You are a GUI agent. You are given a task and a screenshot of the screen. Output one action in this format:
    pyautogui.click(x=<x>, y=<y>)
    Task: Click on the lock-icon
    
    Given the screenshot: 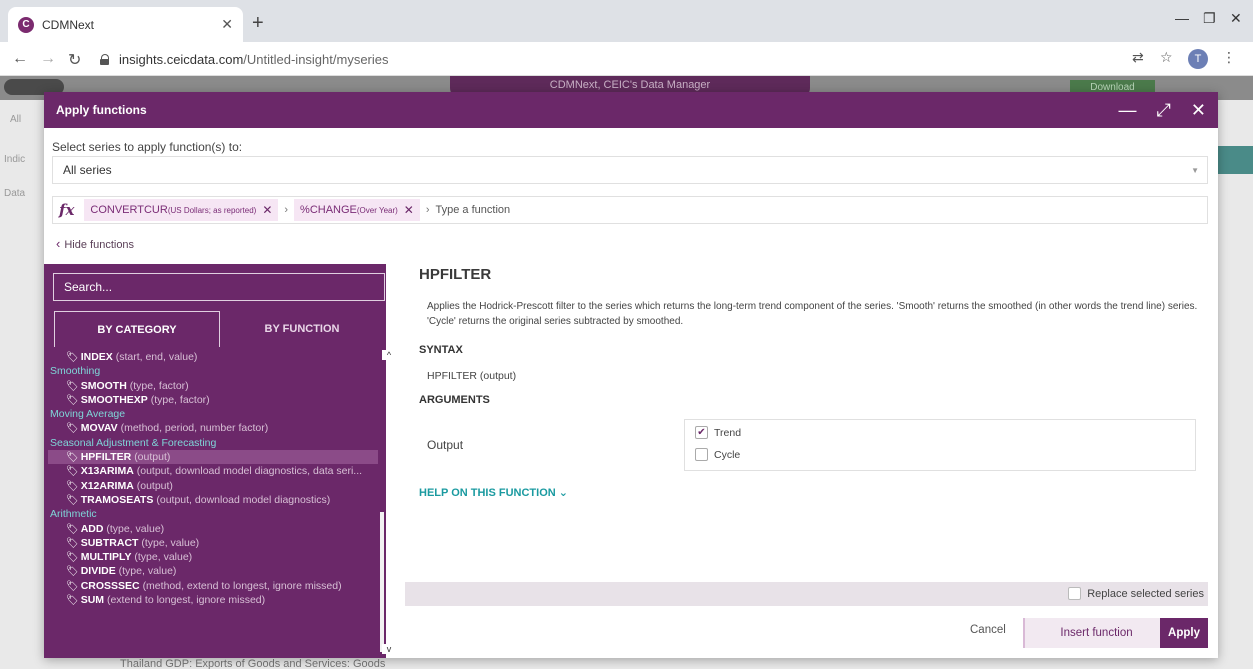 What is the action you would take?
    pyautogui.click(x=105, y=59)
    